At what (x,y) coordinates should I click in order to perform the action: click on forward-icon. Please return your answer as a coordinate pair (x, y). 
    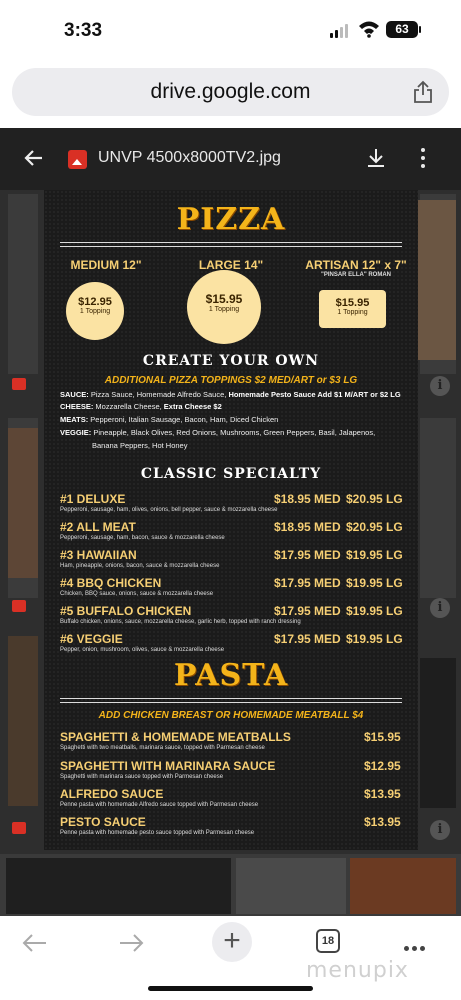
    Looking at the image, I should click on (132, 943).